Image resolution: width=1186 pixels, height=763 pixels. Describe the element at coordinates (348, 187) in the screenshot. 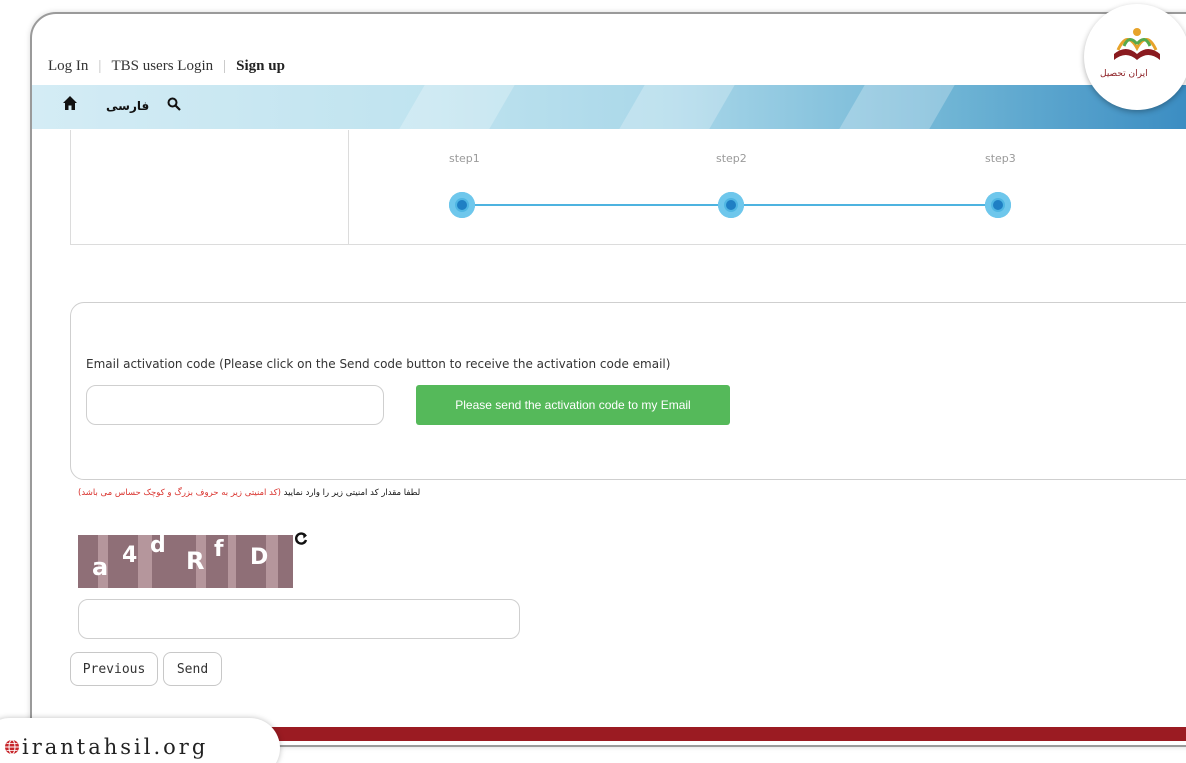

I see `steps-divider` at that location.